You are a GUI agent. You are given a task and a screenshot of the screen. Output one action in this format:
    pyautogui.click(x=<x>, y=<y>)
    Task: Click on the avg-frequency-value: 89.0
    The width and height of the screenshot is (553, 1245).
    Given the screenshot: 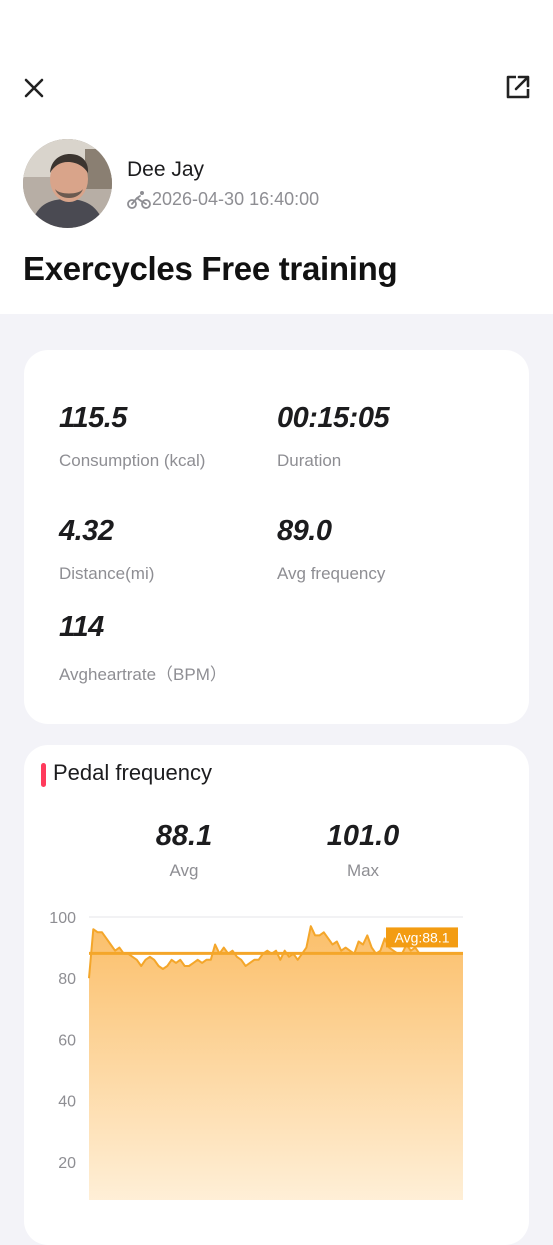 What is the action you would take?
    pyautogui.click(x=304, y=531)
    